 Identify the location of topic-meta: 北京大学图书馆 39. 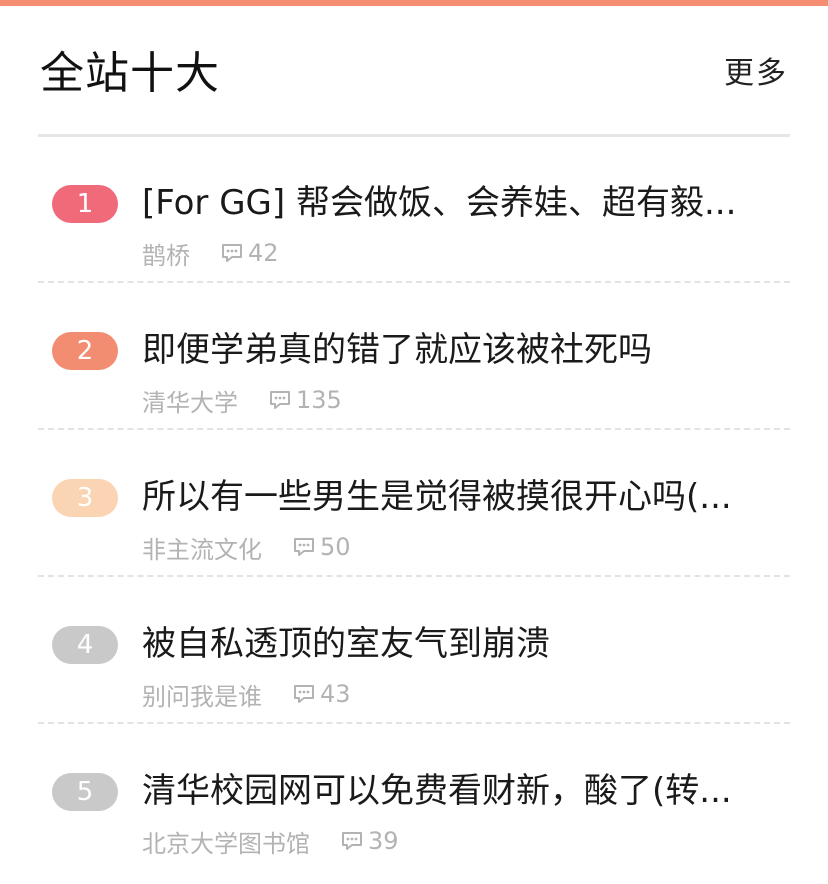
(270, 841).